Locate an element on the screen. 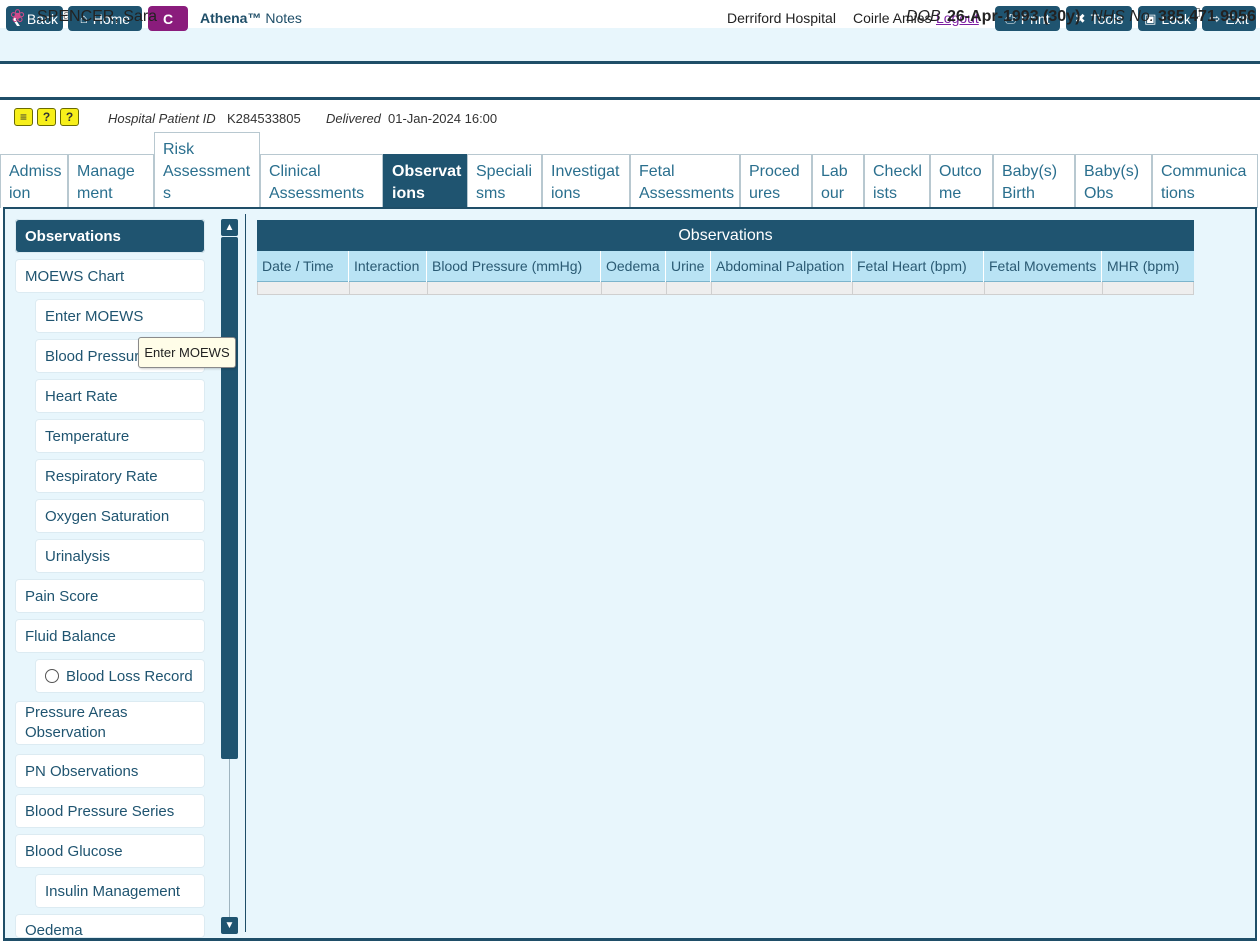 The image size is (1260, 945). sidebar-item-temperature: Temperature is located at coordinates (120, 436).